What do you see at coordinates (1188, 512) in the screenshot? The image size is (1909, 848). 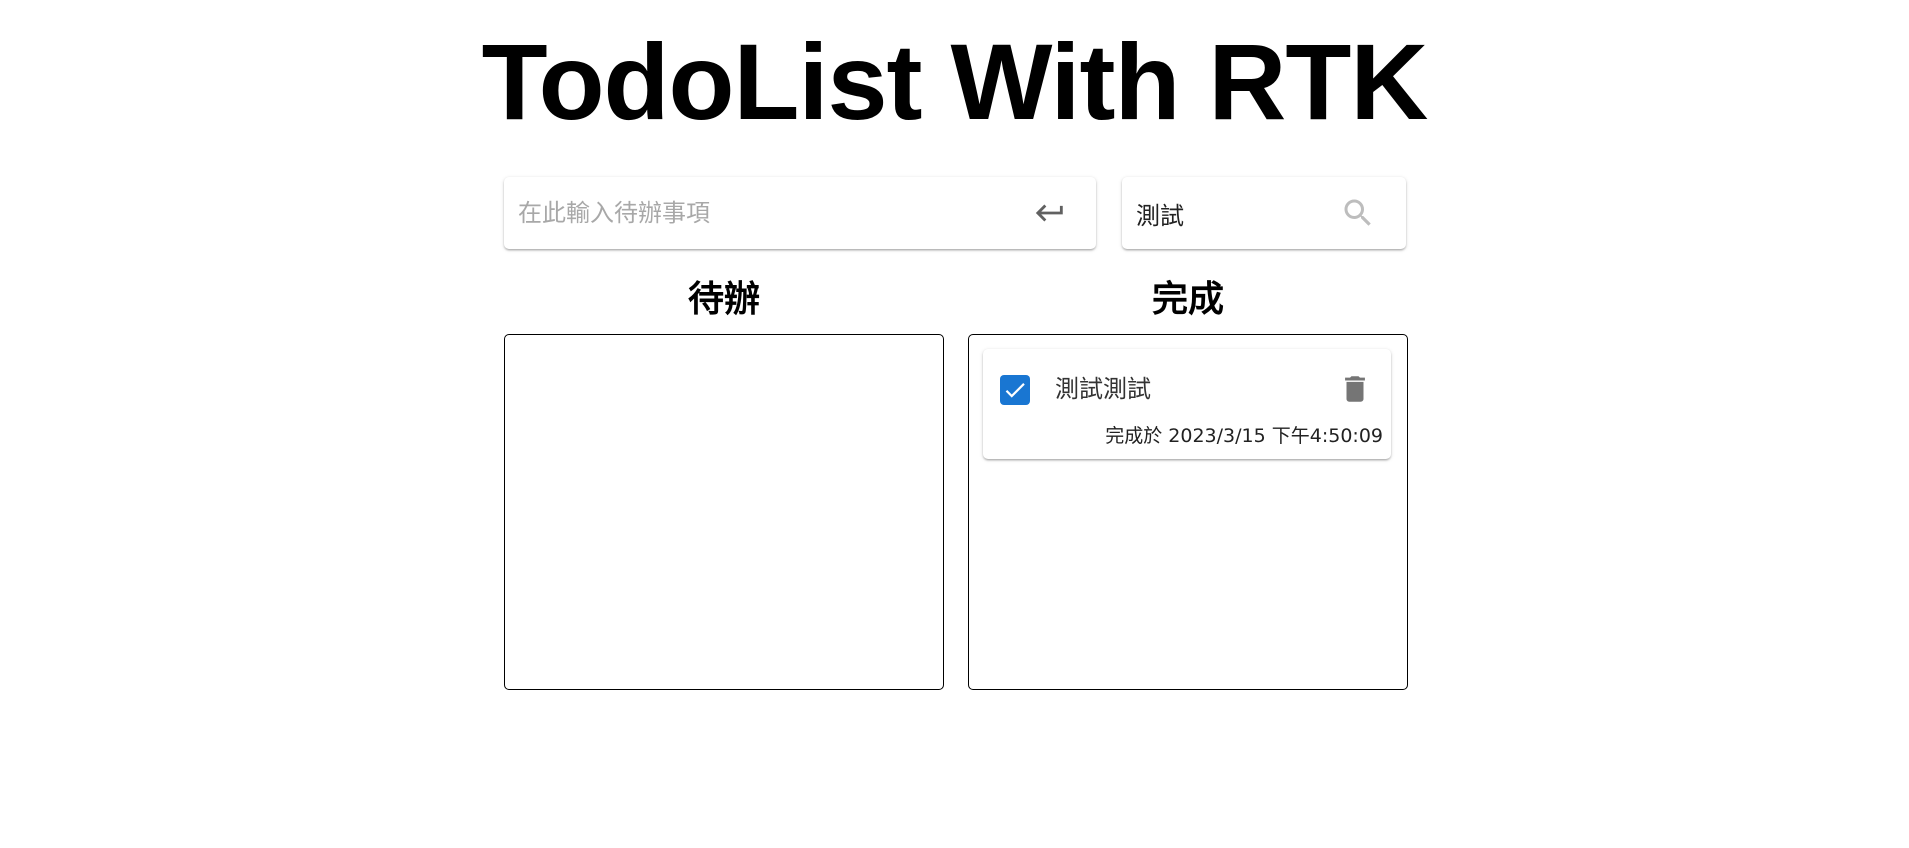 I see `done-list: 測試測試 完成於 2023/3/15 下午4:50:09` at bounding box center [1188, 512].